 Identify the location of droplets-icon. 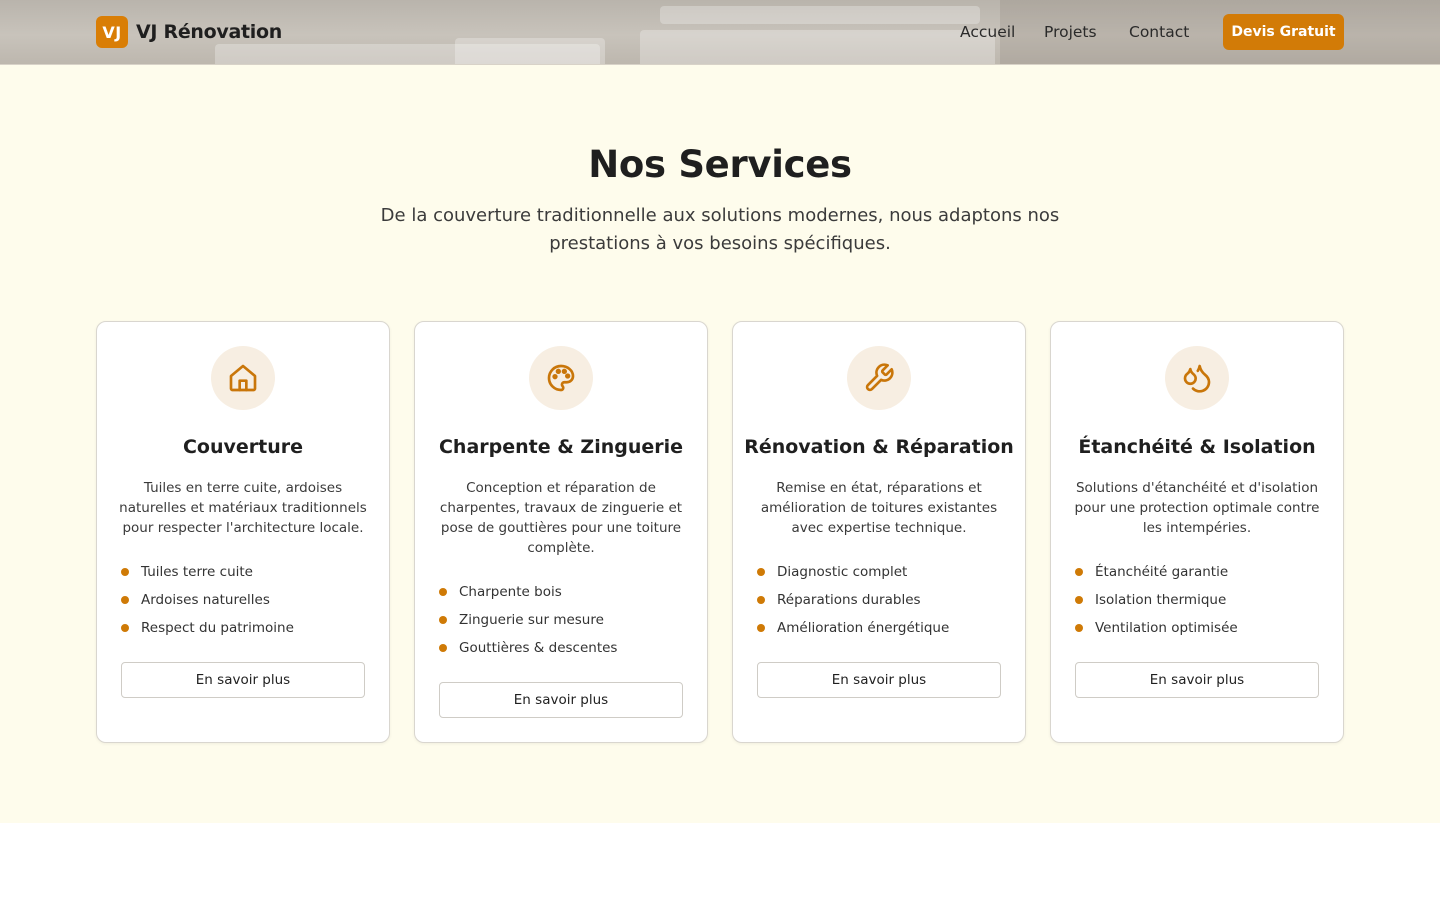
(1197, 378).